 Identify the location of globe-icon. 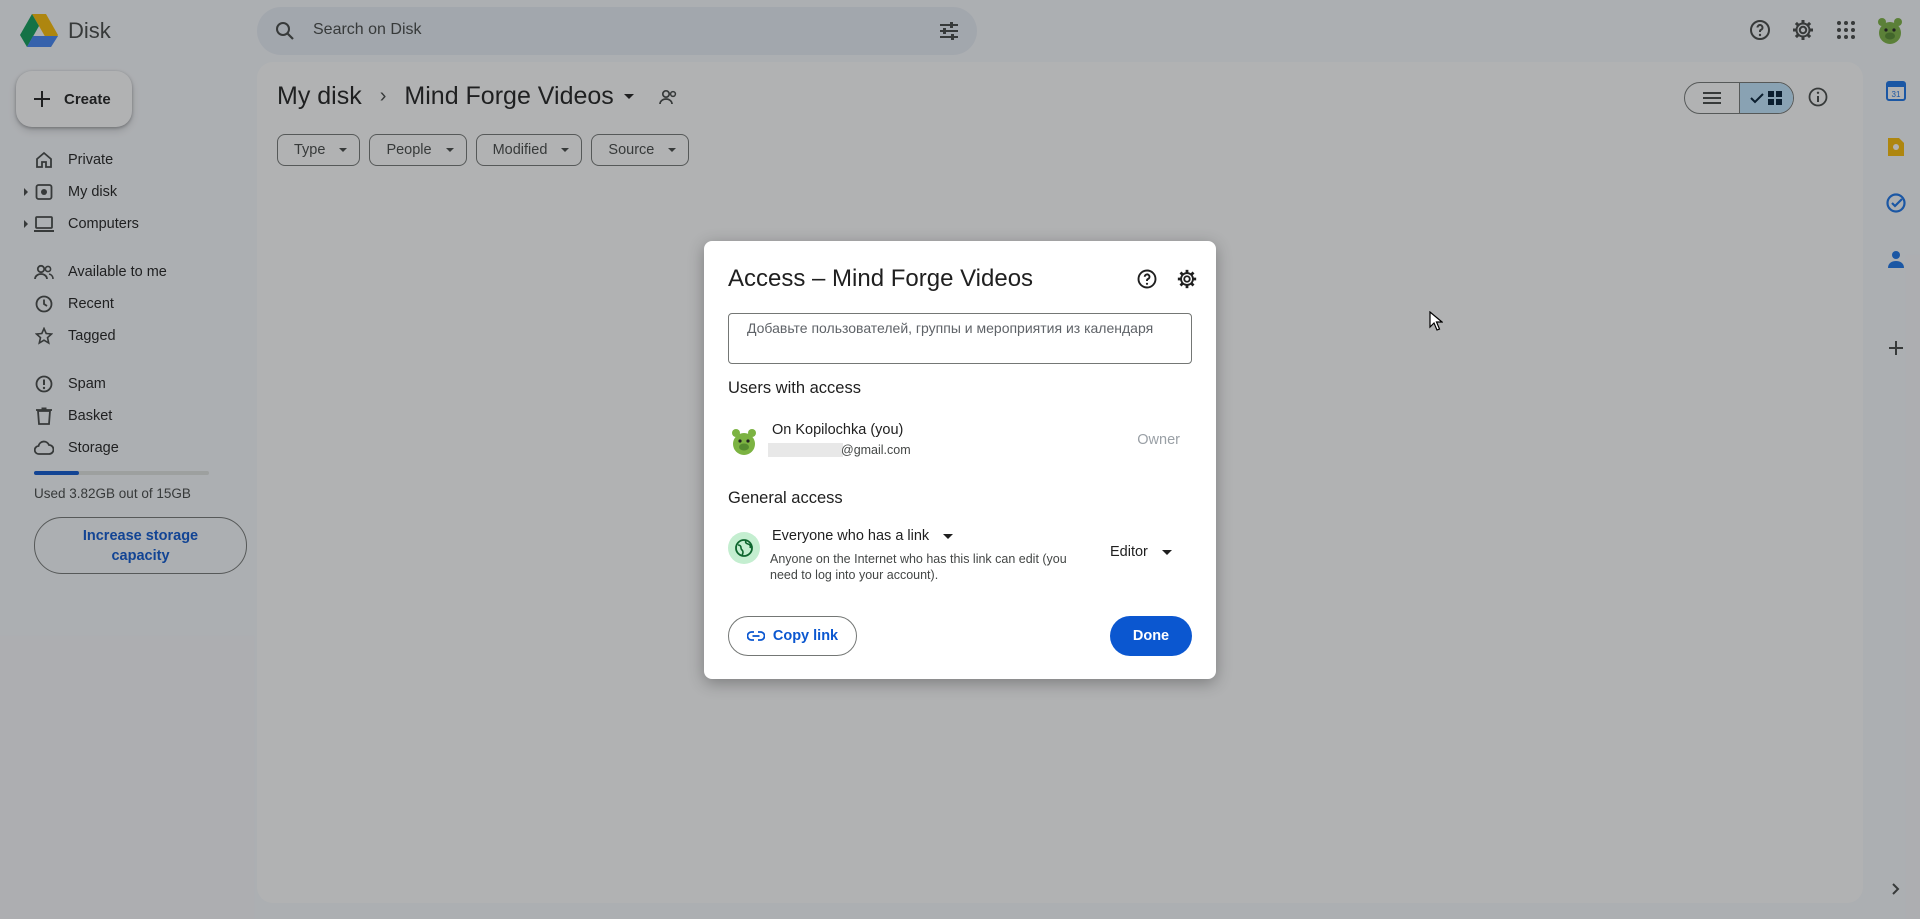
(744, 548).